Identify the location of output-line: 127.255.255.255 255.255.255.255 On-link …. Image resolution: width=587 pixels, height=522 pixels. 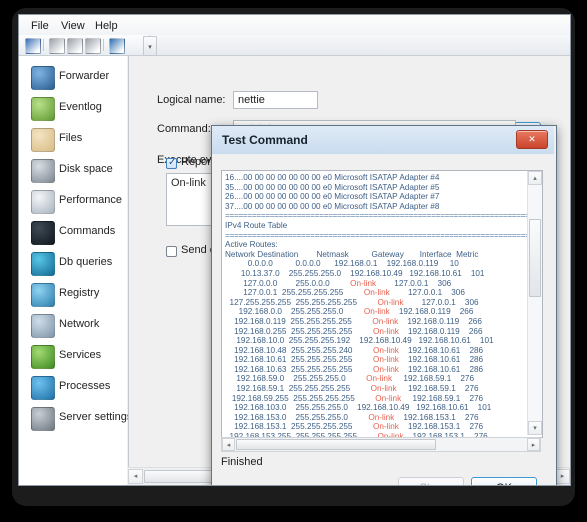
(352, 302).